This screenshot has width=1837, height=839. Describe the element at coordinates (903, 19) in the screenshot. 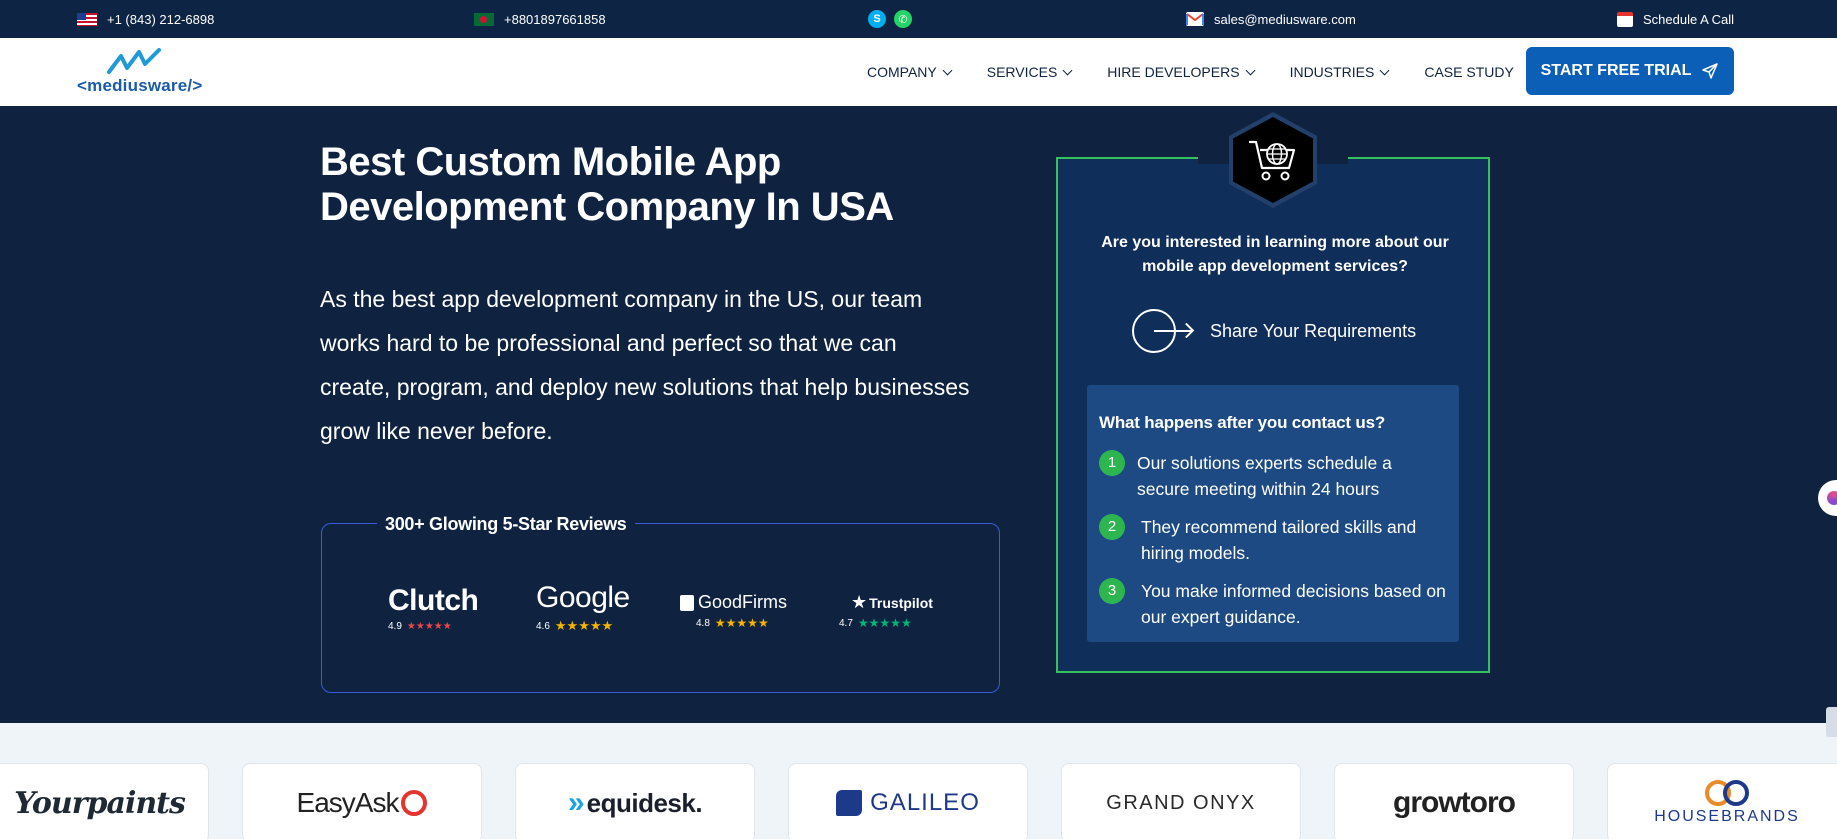

I see `whatsapp-icon: ✆` at that location.